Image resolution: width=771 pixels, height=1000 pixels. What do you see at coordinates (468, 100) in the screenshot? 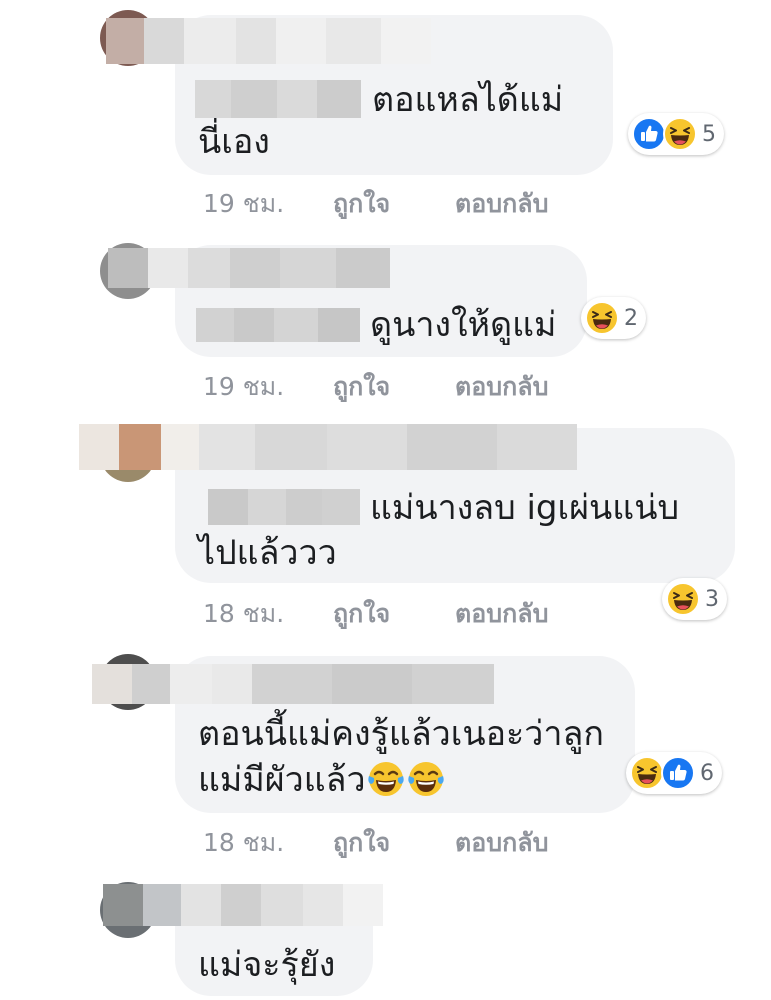
I see `comment-text-line: ตอแหลได้แม่` at bounding box center [468, 100].